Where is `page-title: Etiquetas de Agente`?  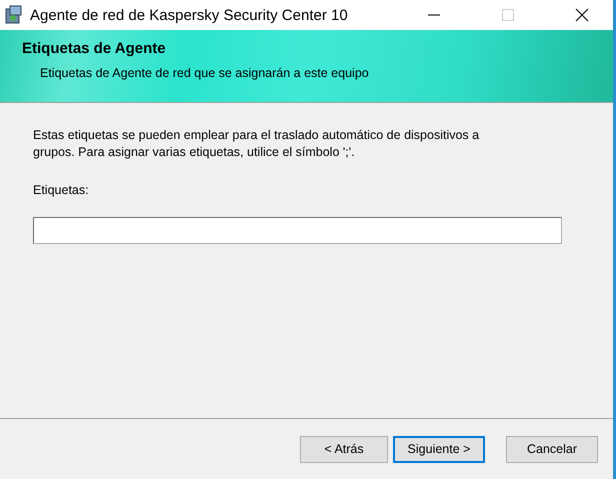
page-title: Etiquetas de Agente is located at coordinates (94, 48).